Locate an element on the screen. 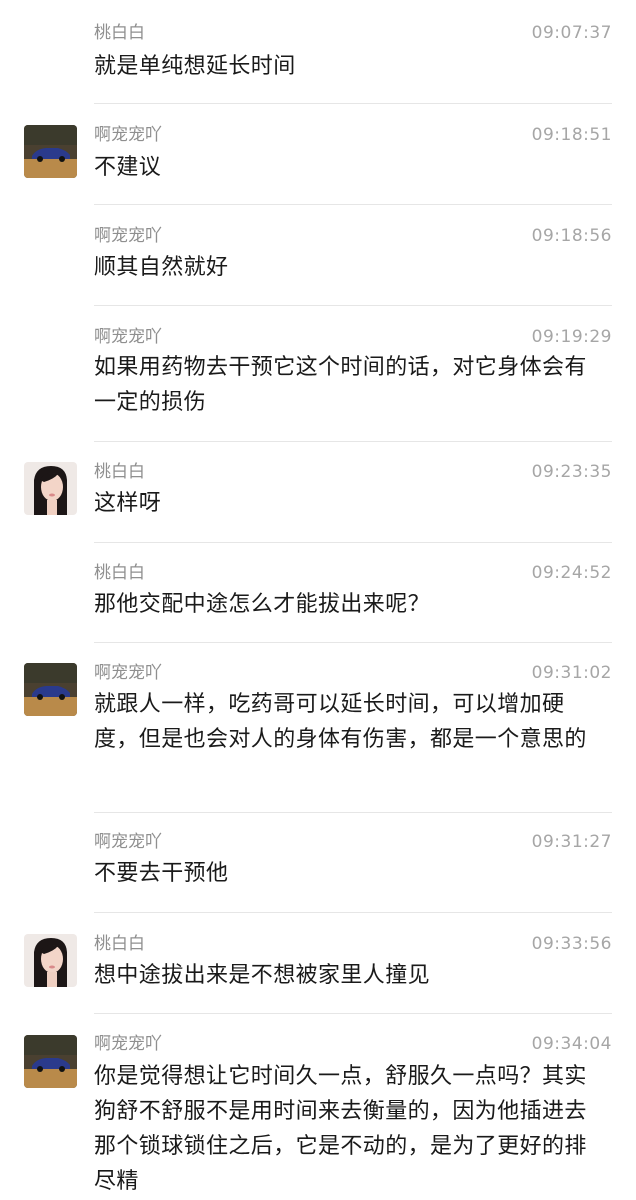 Image resolution: width=636 pixels, height=1200 pixels. message-time: 09:18:56 is located at coordinates (571, 236).